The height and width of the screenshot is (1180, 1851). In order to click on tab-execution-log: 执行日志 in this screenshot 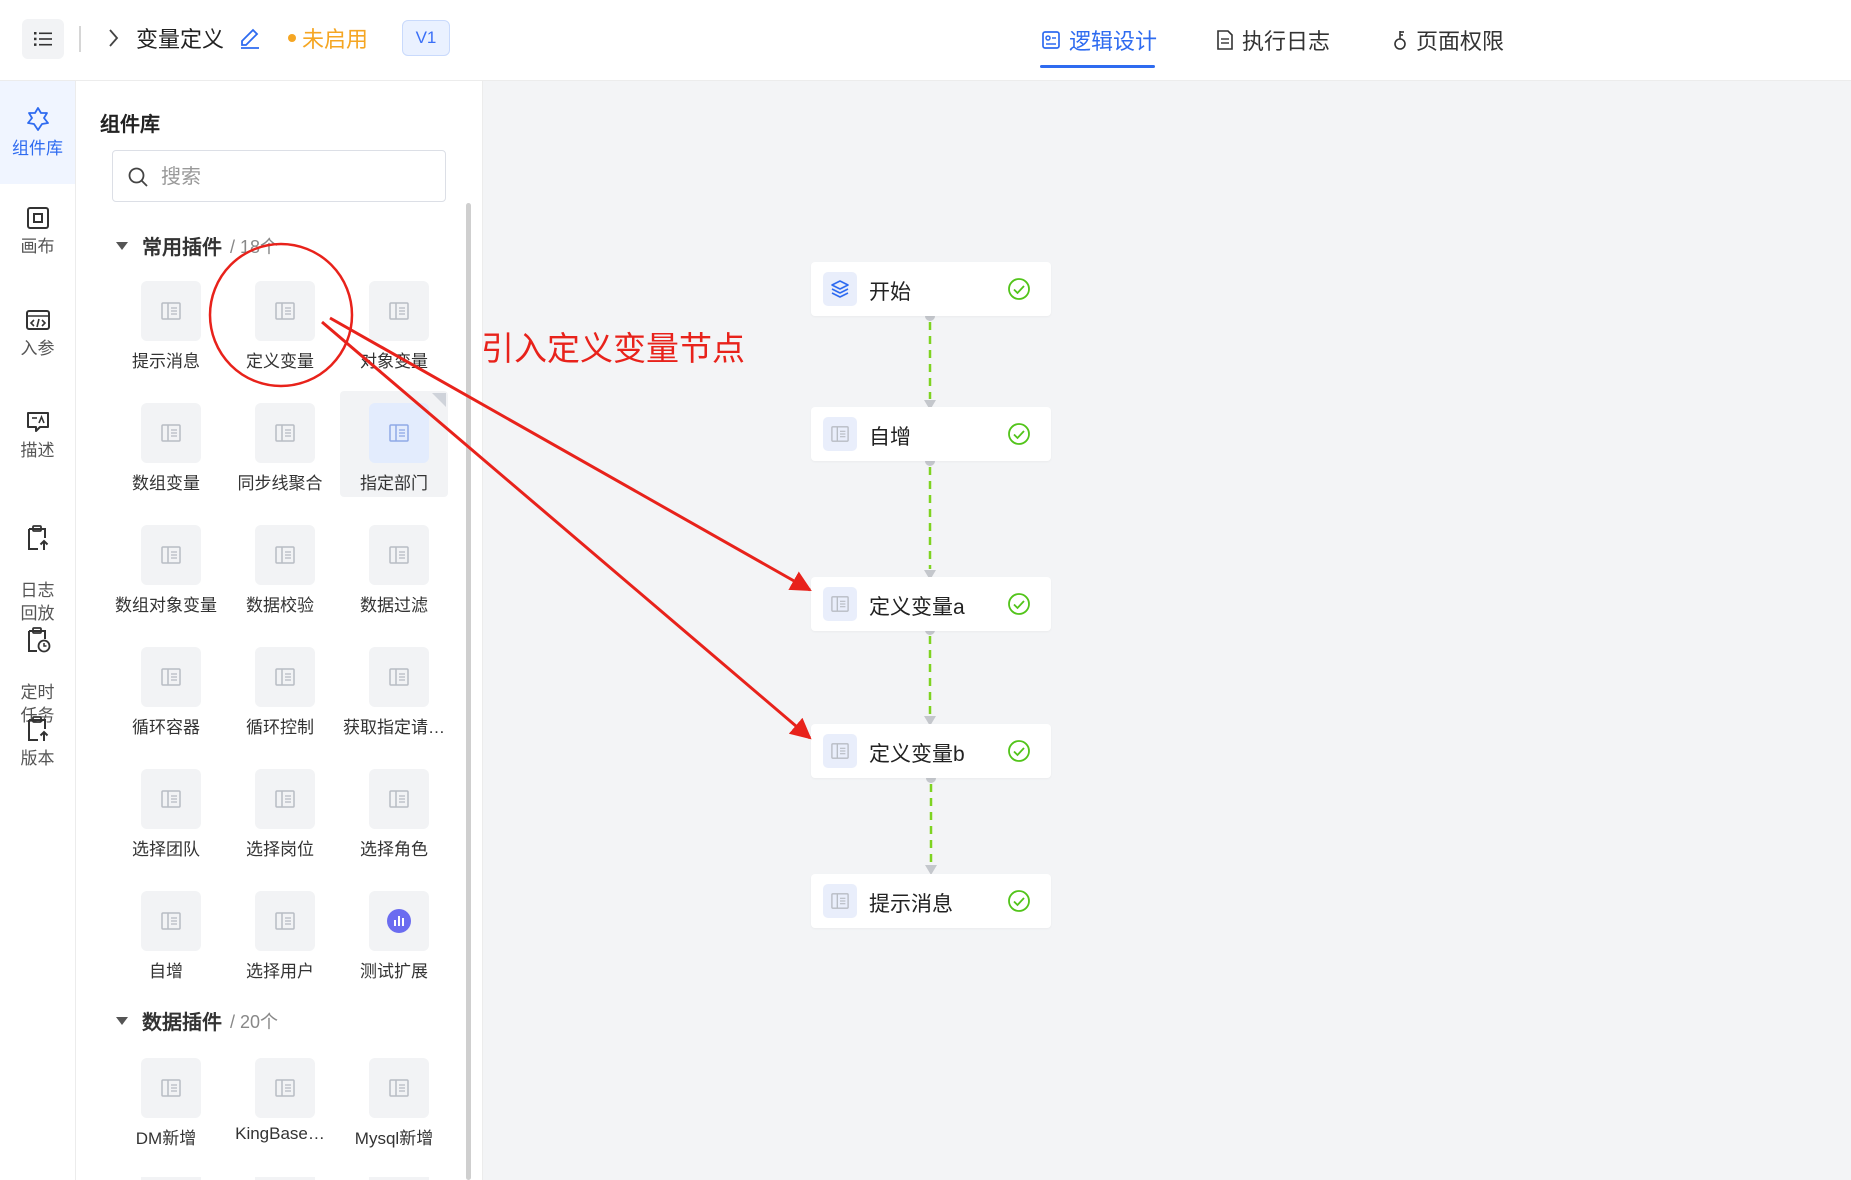, I will do `click(1273, 40)`.